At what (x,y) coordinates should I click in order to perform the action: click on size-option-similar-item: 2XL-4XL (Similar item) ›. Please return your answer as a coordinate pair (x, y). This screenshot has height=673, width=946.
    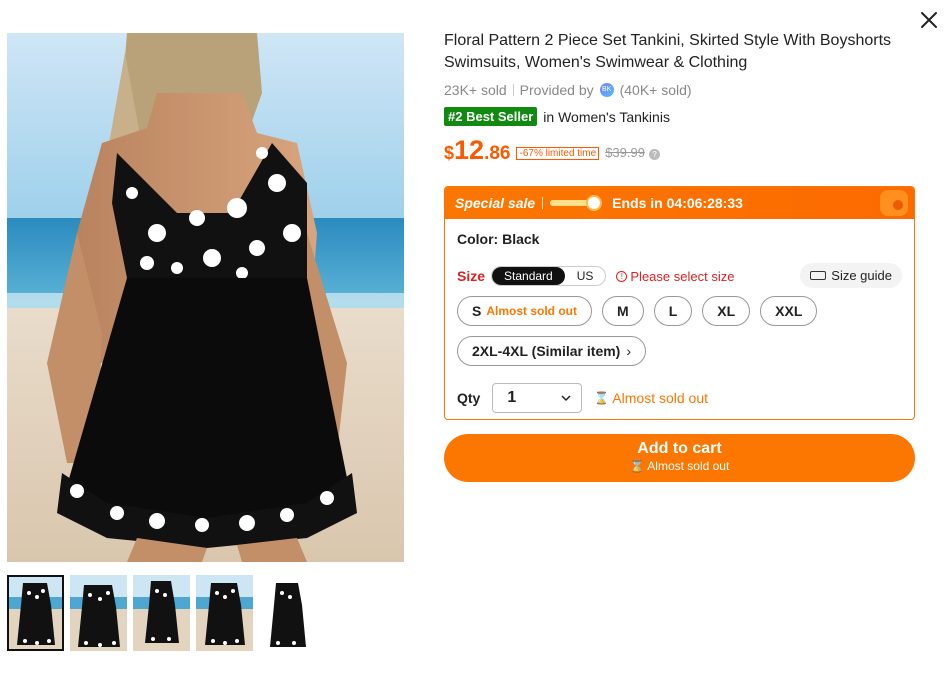
    Looking at the image, I should click on (552, 351).